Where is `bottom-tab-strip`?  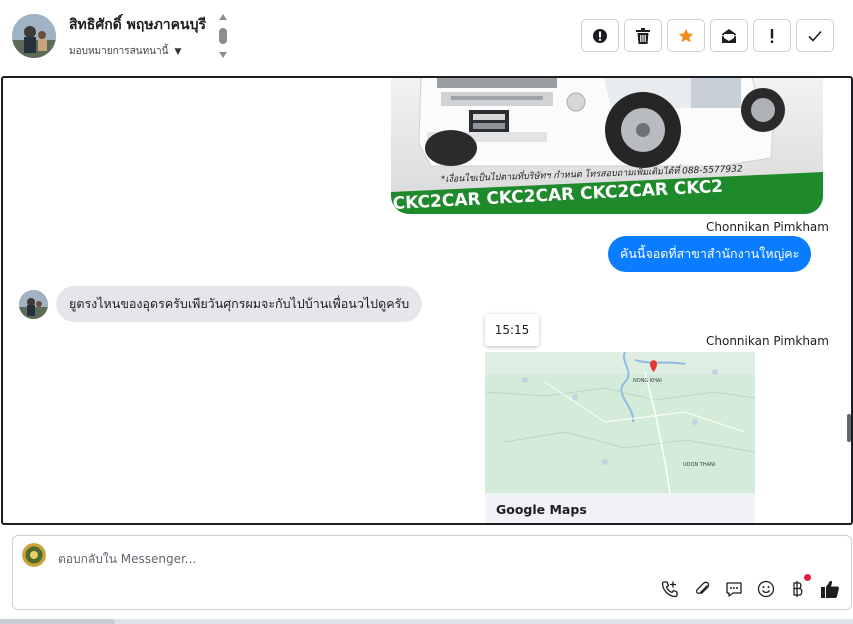 bottom-tab-strip is located at coordinates (426, 621).